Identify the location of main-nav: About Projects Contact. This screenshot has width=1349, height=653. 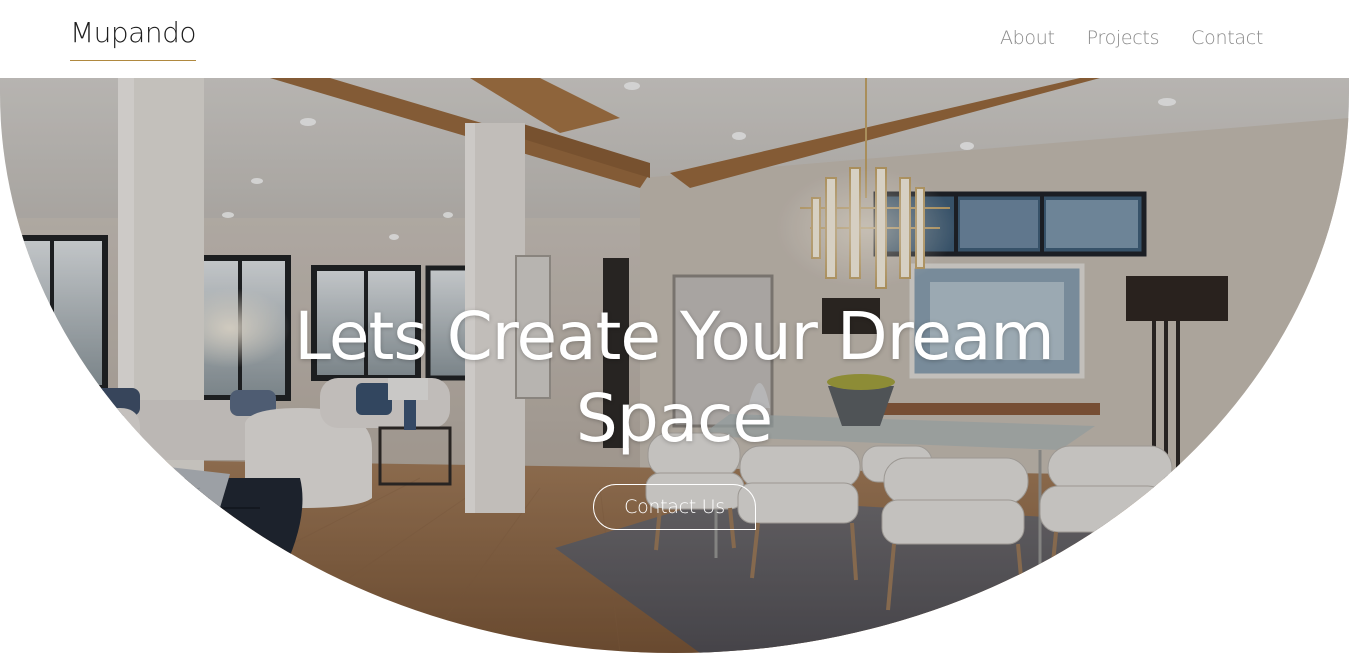
(1131, 38).